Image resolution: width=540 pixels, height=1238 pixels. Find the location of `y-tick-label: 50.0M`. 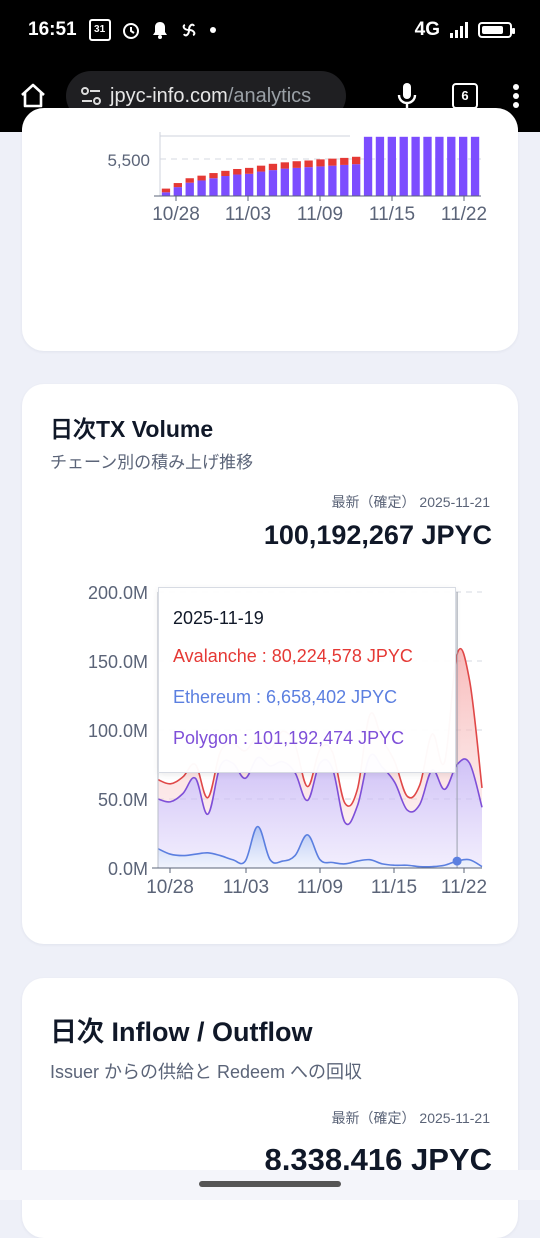

y-tick-label: 50.0M is located at coordinates (123, 800).